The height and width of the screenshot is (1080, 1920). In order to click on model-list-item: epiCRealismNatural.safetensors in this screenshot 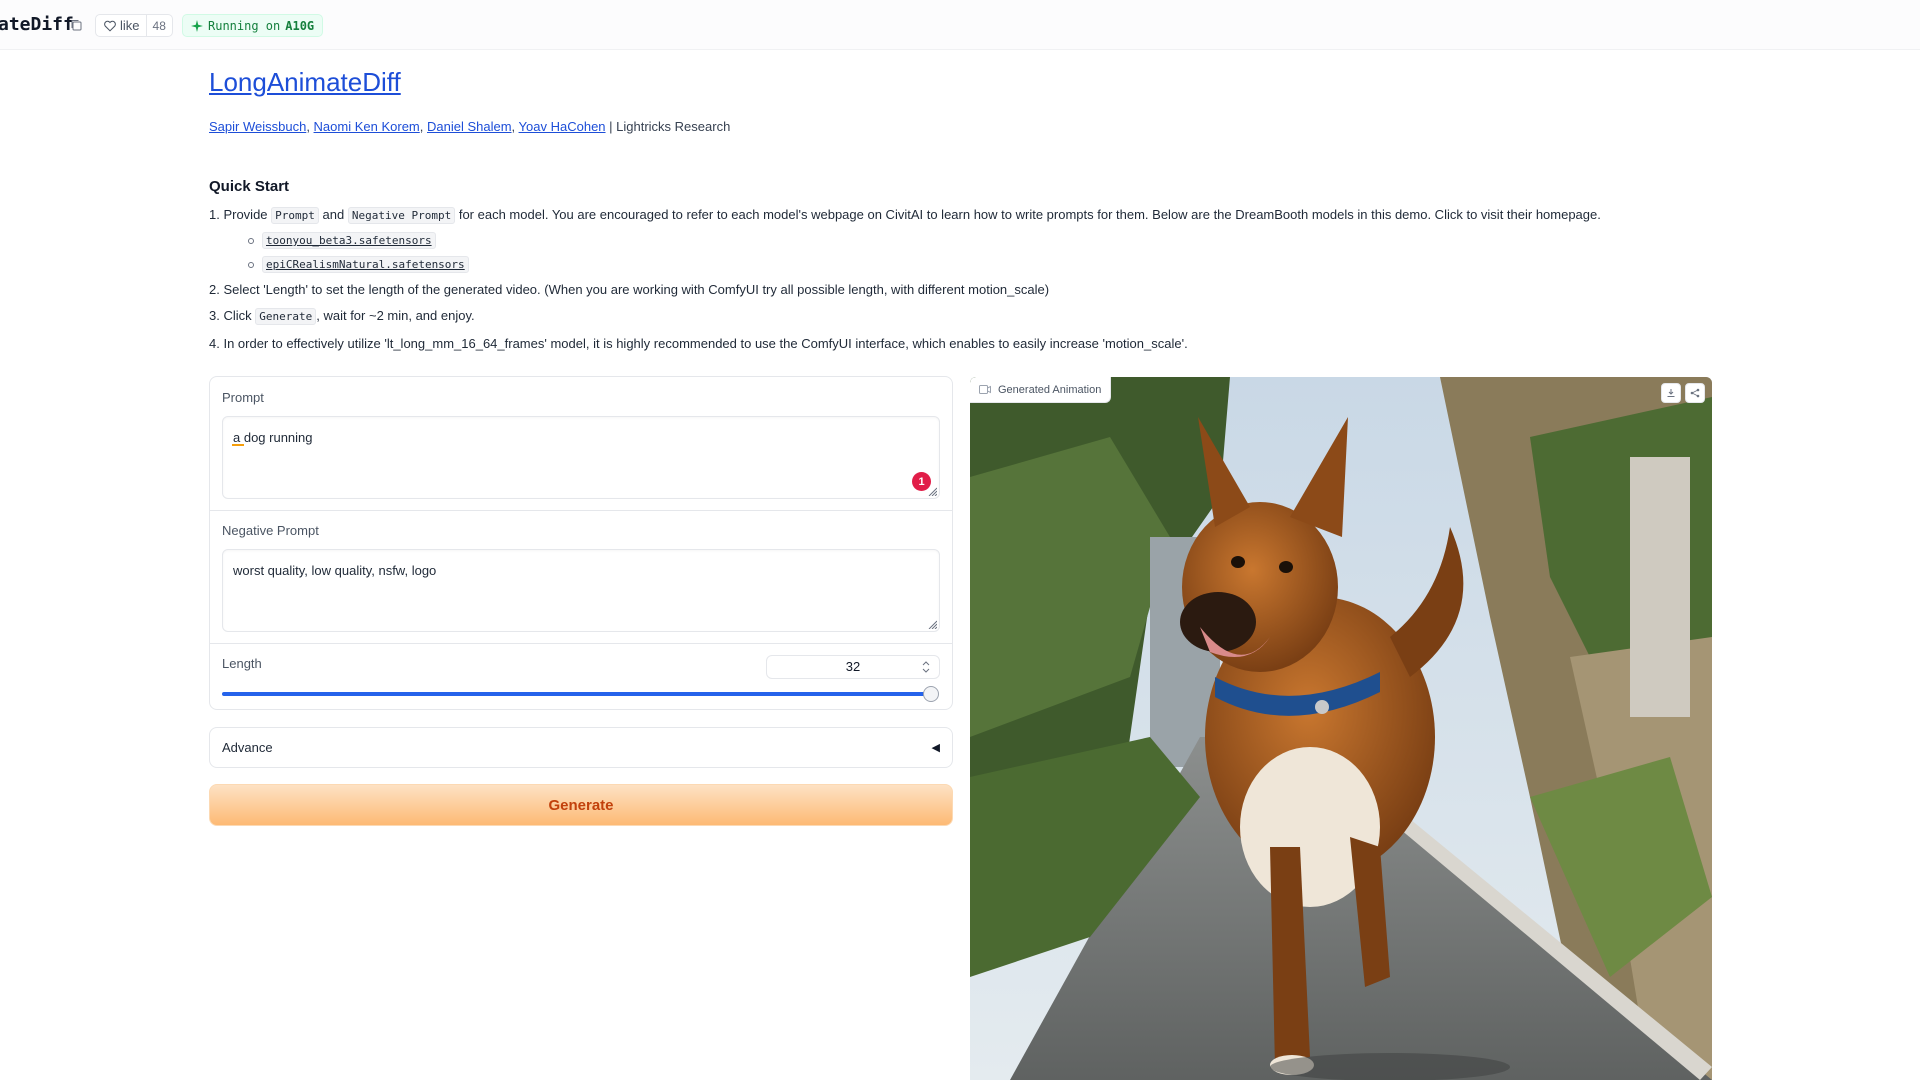, I will do `click(358, 264)`.